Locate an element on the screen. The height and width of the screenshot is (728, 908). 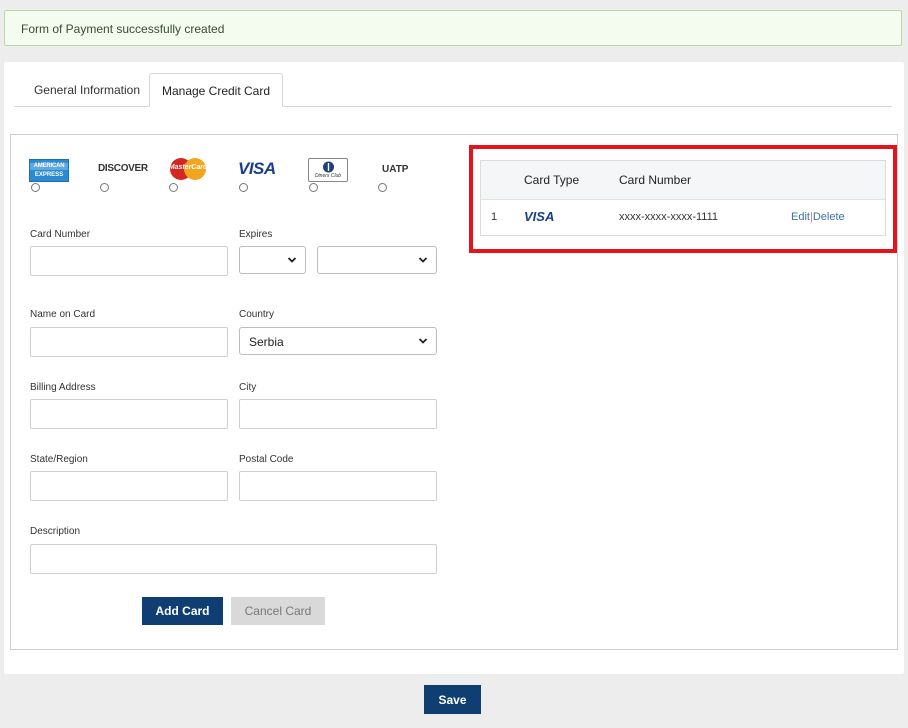
mastercard-logo: MasterCard is located at coordinates (188, 169).